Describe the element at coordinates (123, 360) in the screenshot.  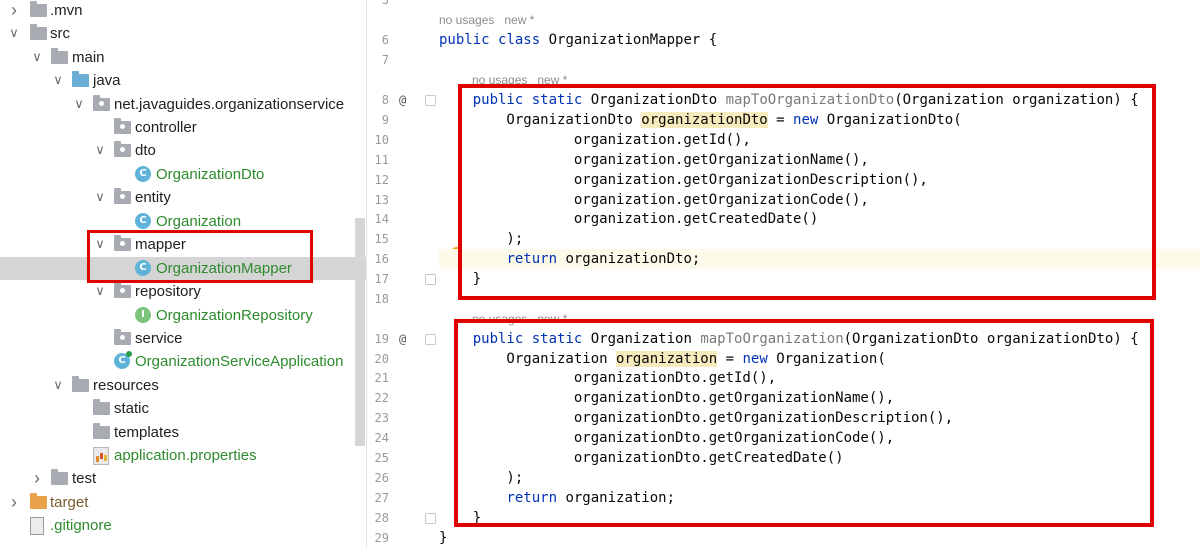
I see `spring-app-class-icon: C` at that location.